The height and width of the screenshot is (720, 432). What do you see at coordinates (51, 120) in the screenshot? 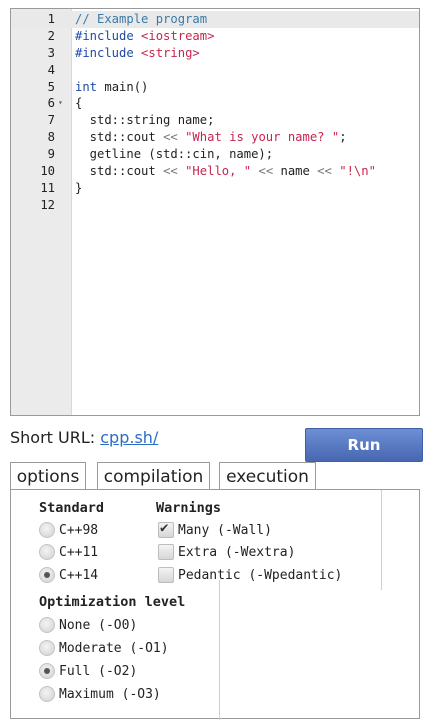
I see `line-number: 7` at bounding box center [51, 120].